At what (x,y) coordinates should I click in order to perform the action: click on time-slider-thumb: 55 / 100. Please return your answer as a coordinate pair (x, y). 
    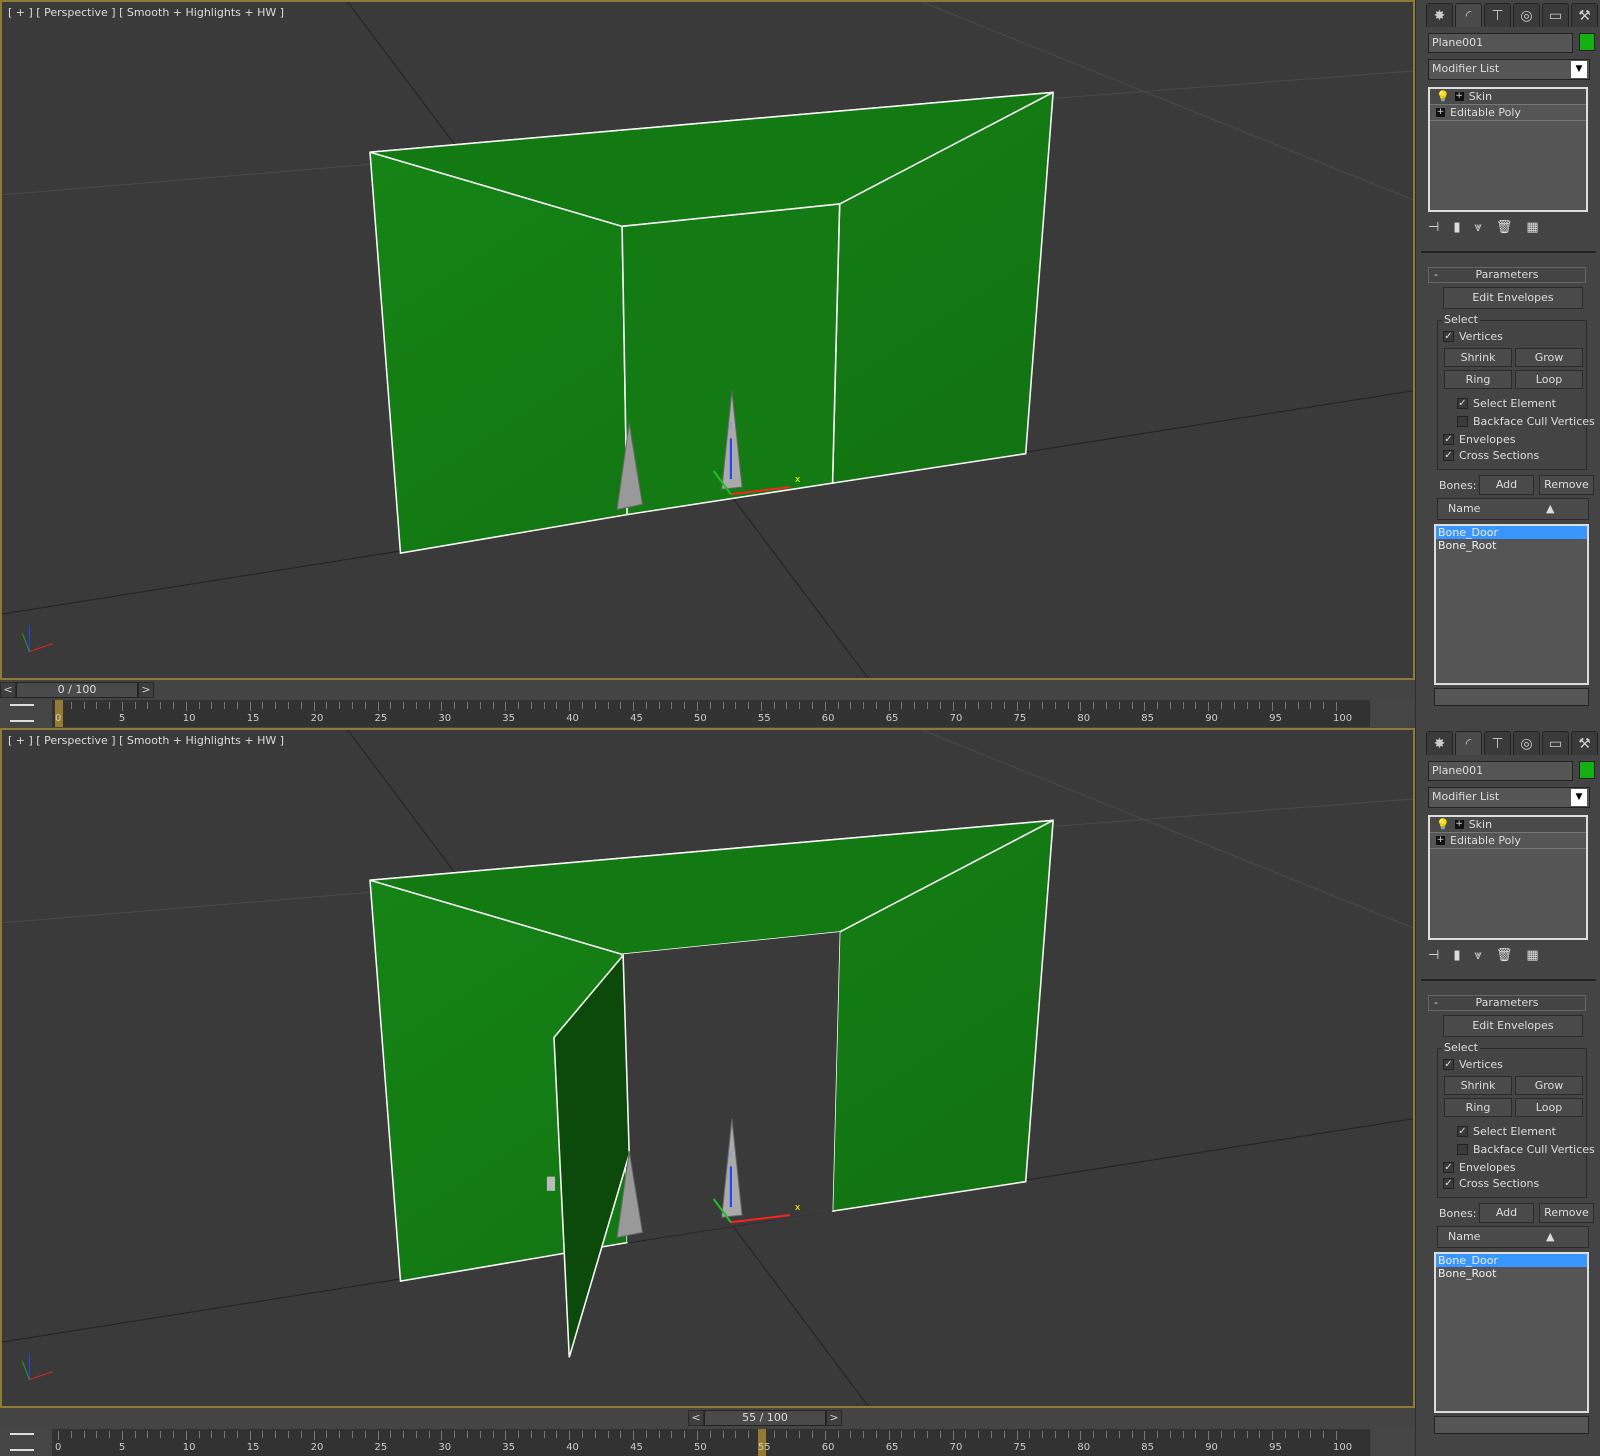
    Looking at the image, I should click on (765, 1417).